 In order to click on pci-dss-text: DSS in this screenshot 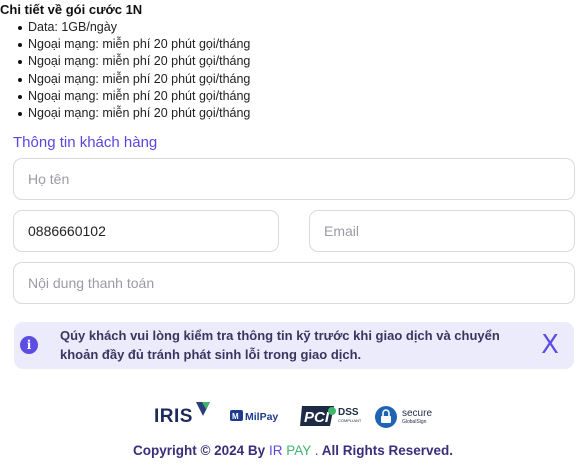, I will do `click(348, 412)`.